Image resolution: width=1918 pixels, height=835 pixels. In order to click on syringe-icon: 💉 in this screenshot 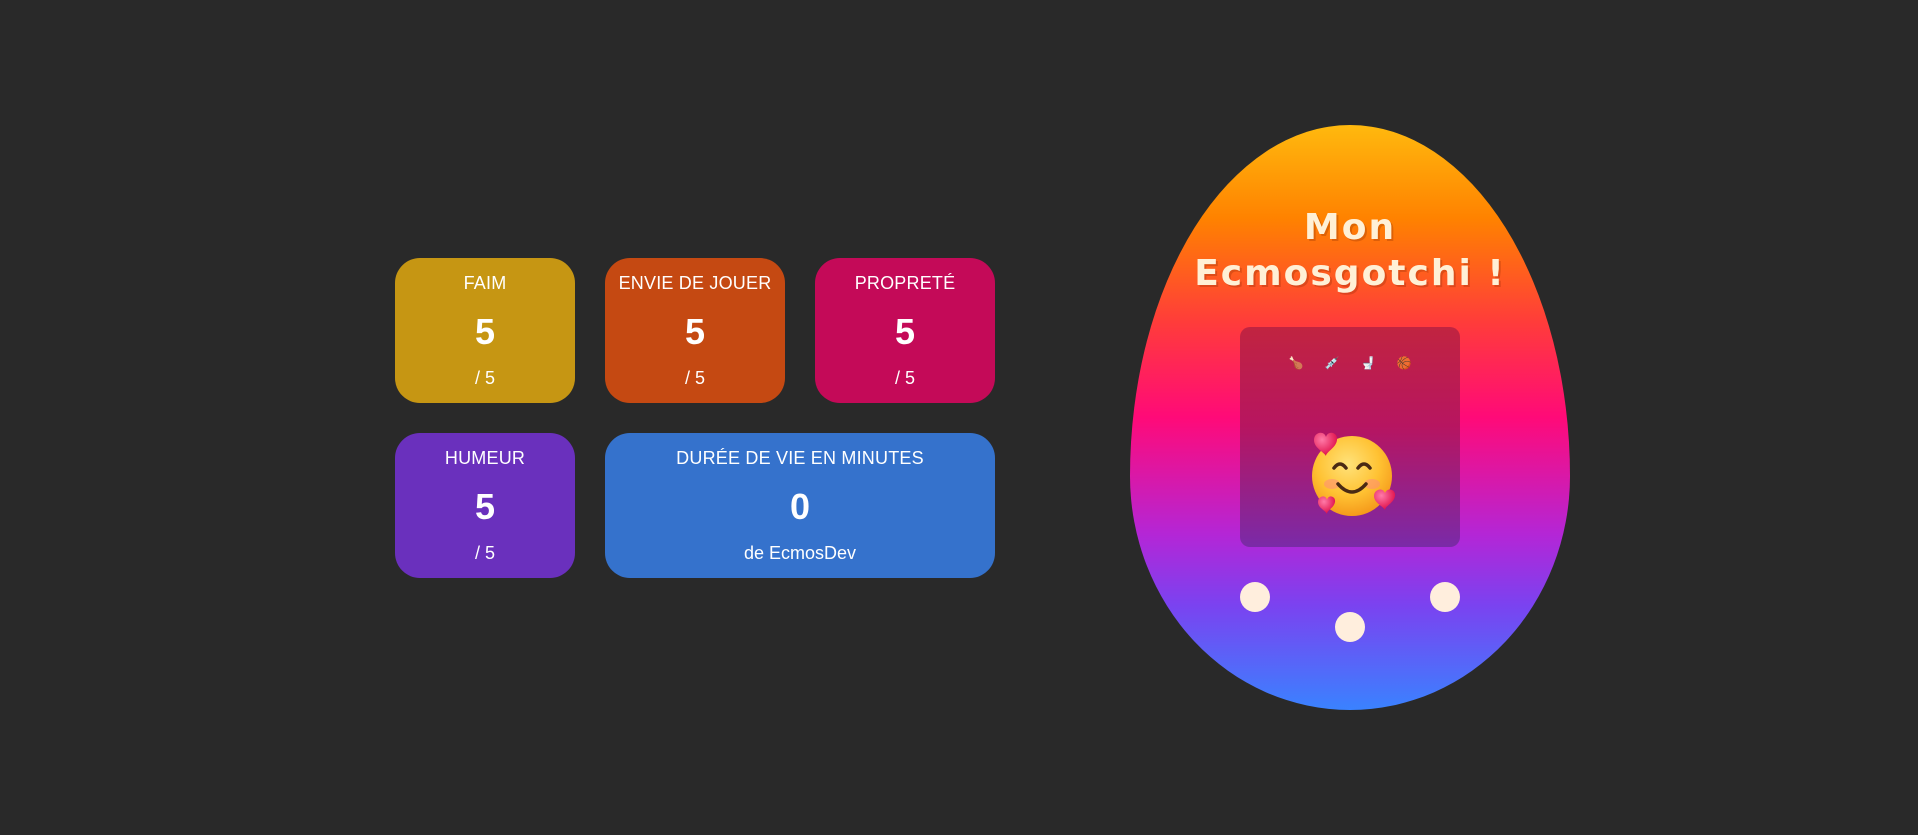, I will do `click(1332, 363)`.